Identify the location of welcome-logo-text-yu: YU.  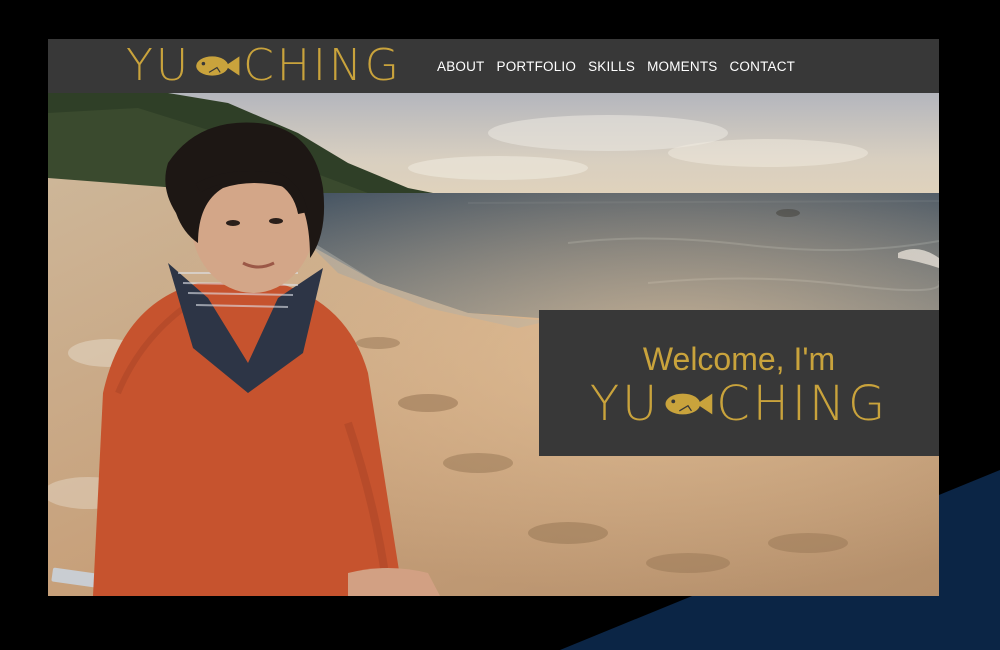
(625, 404).